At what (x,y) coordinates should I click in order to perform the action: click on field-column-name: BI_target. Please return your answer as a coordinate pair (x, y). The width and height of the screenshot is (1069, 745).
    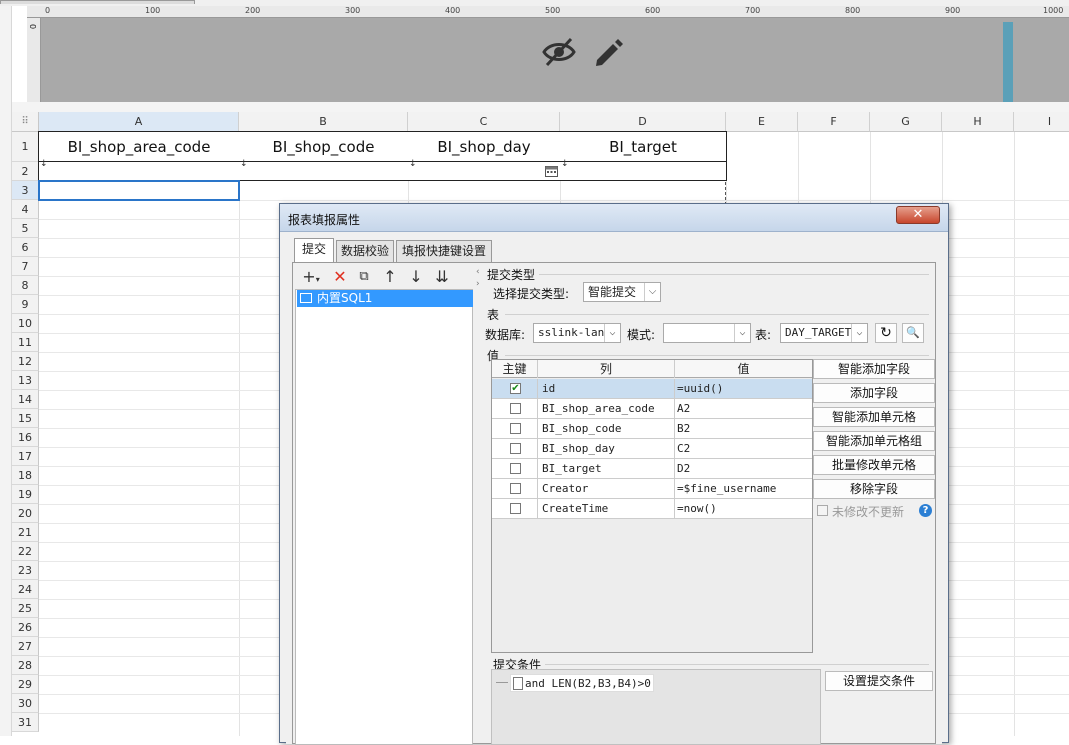
    Looking at the image, I should click on (606, 468).